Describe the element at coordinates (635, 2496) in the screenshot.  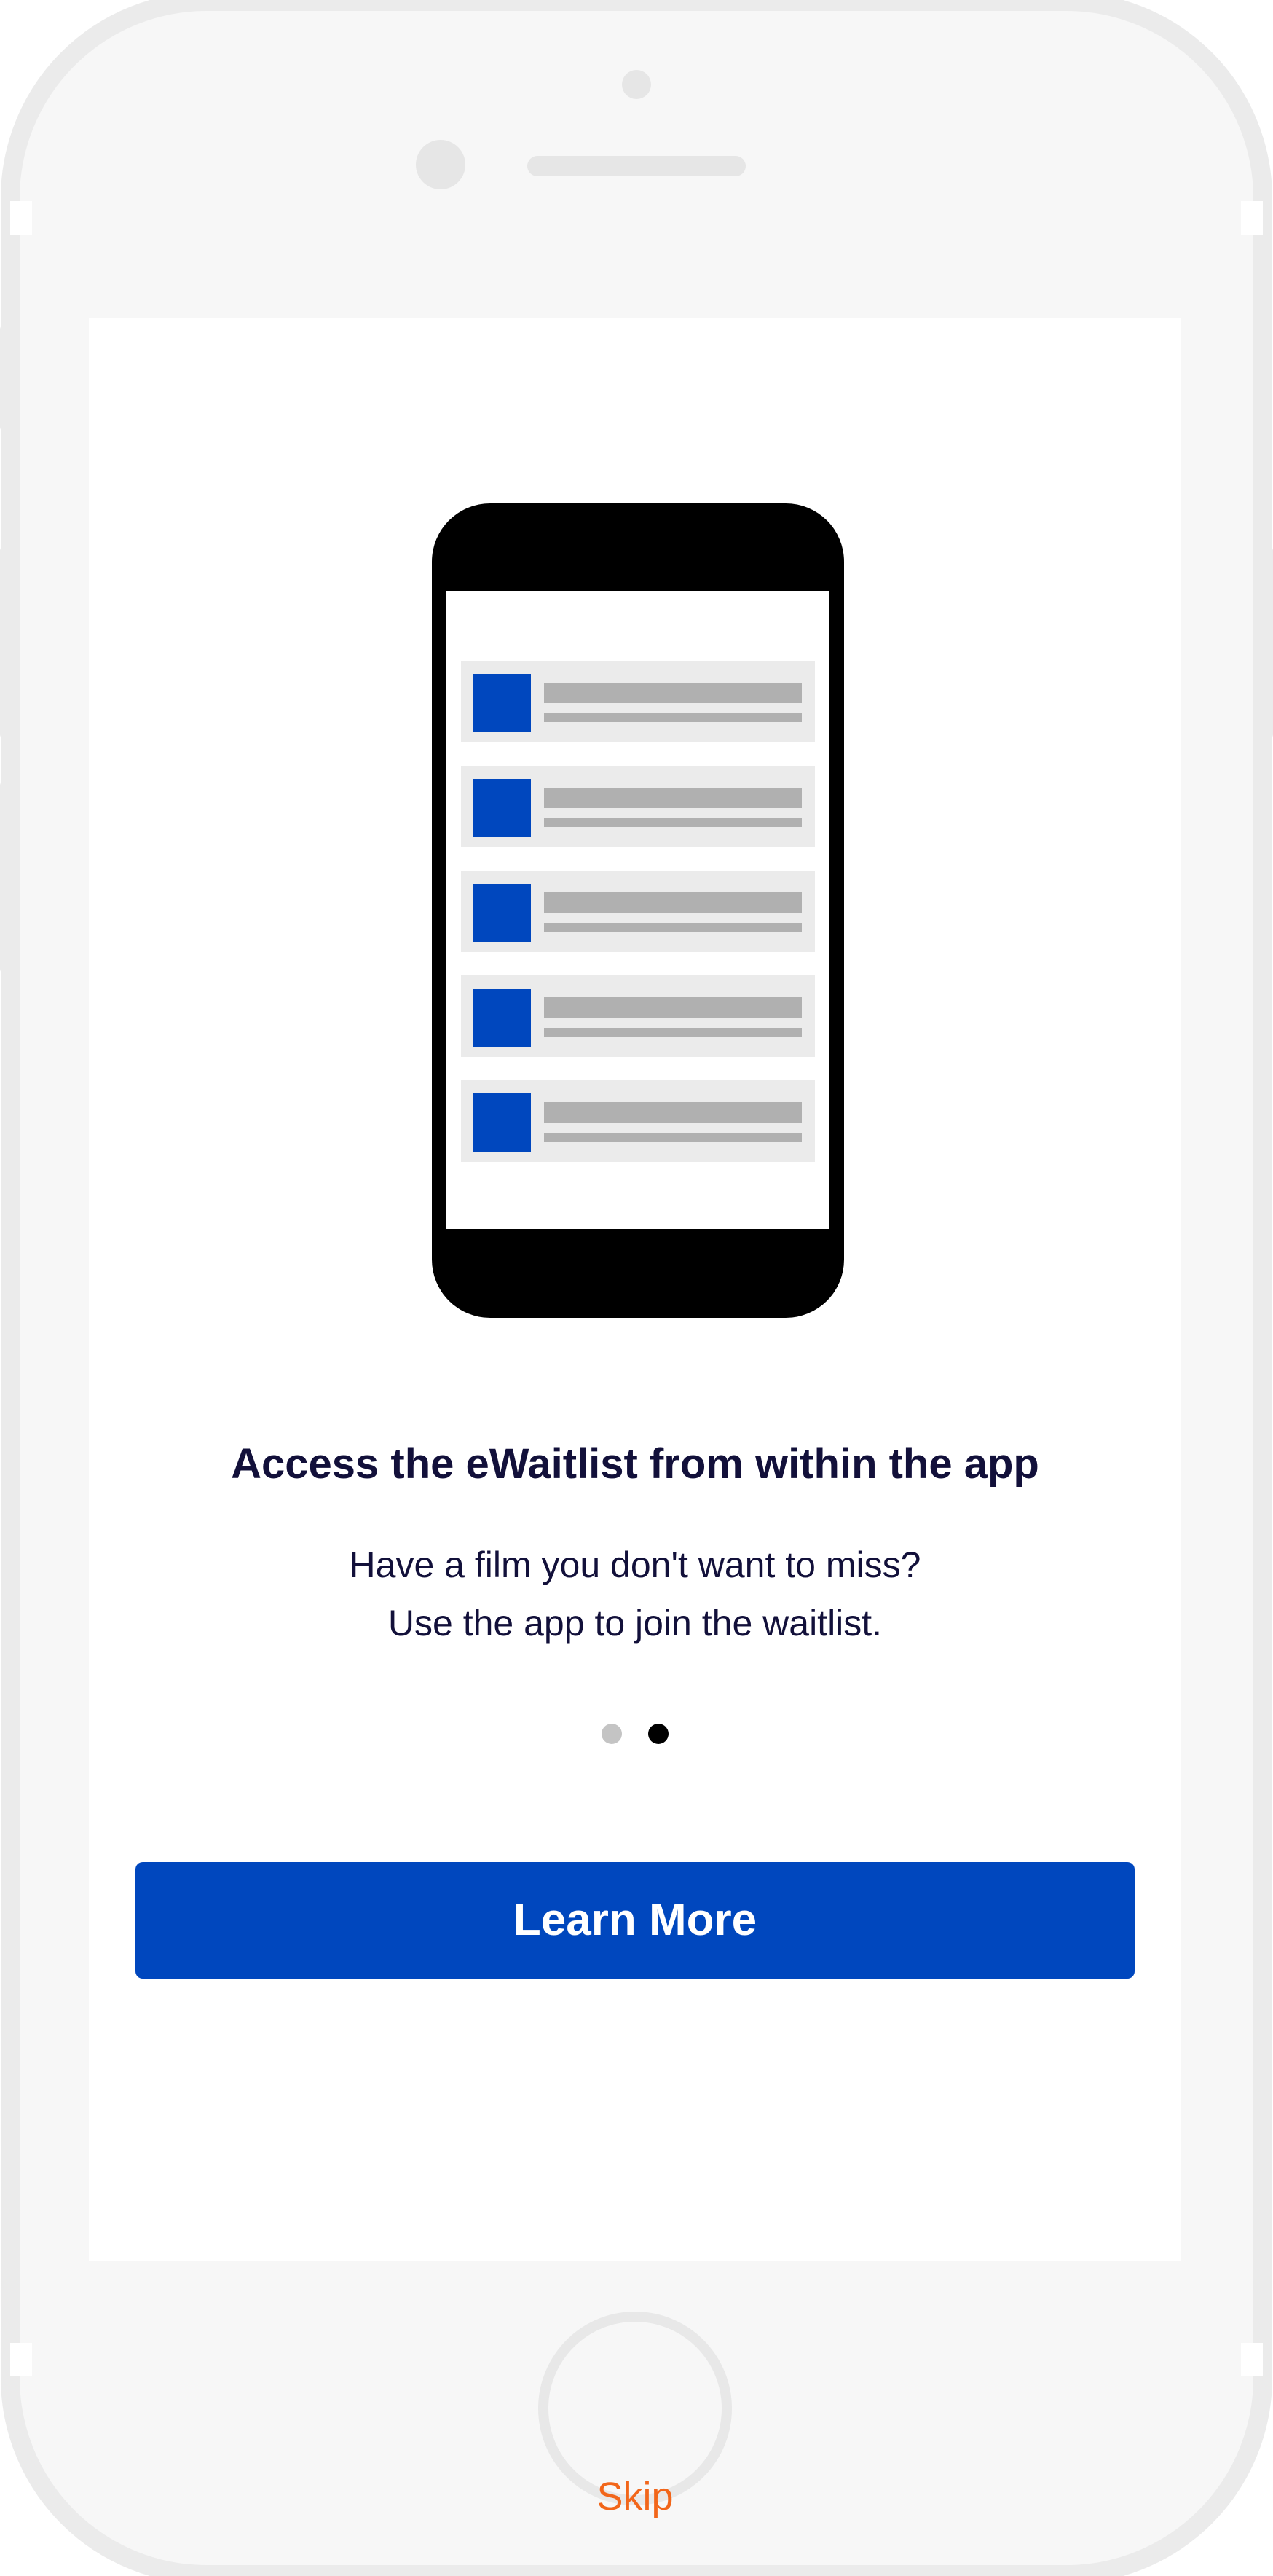
I see `skip-link: Skip` at that location.